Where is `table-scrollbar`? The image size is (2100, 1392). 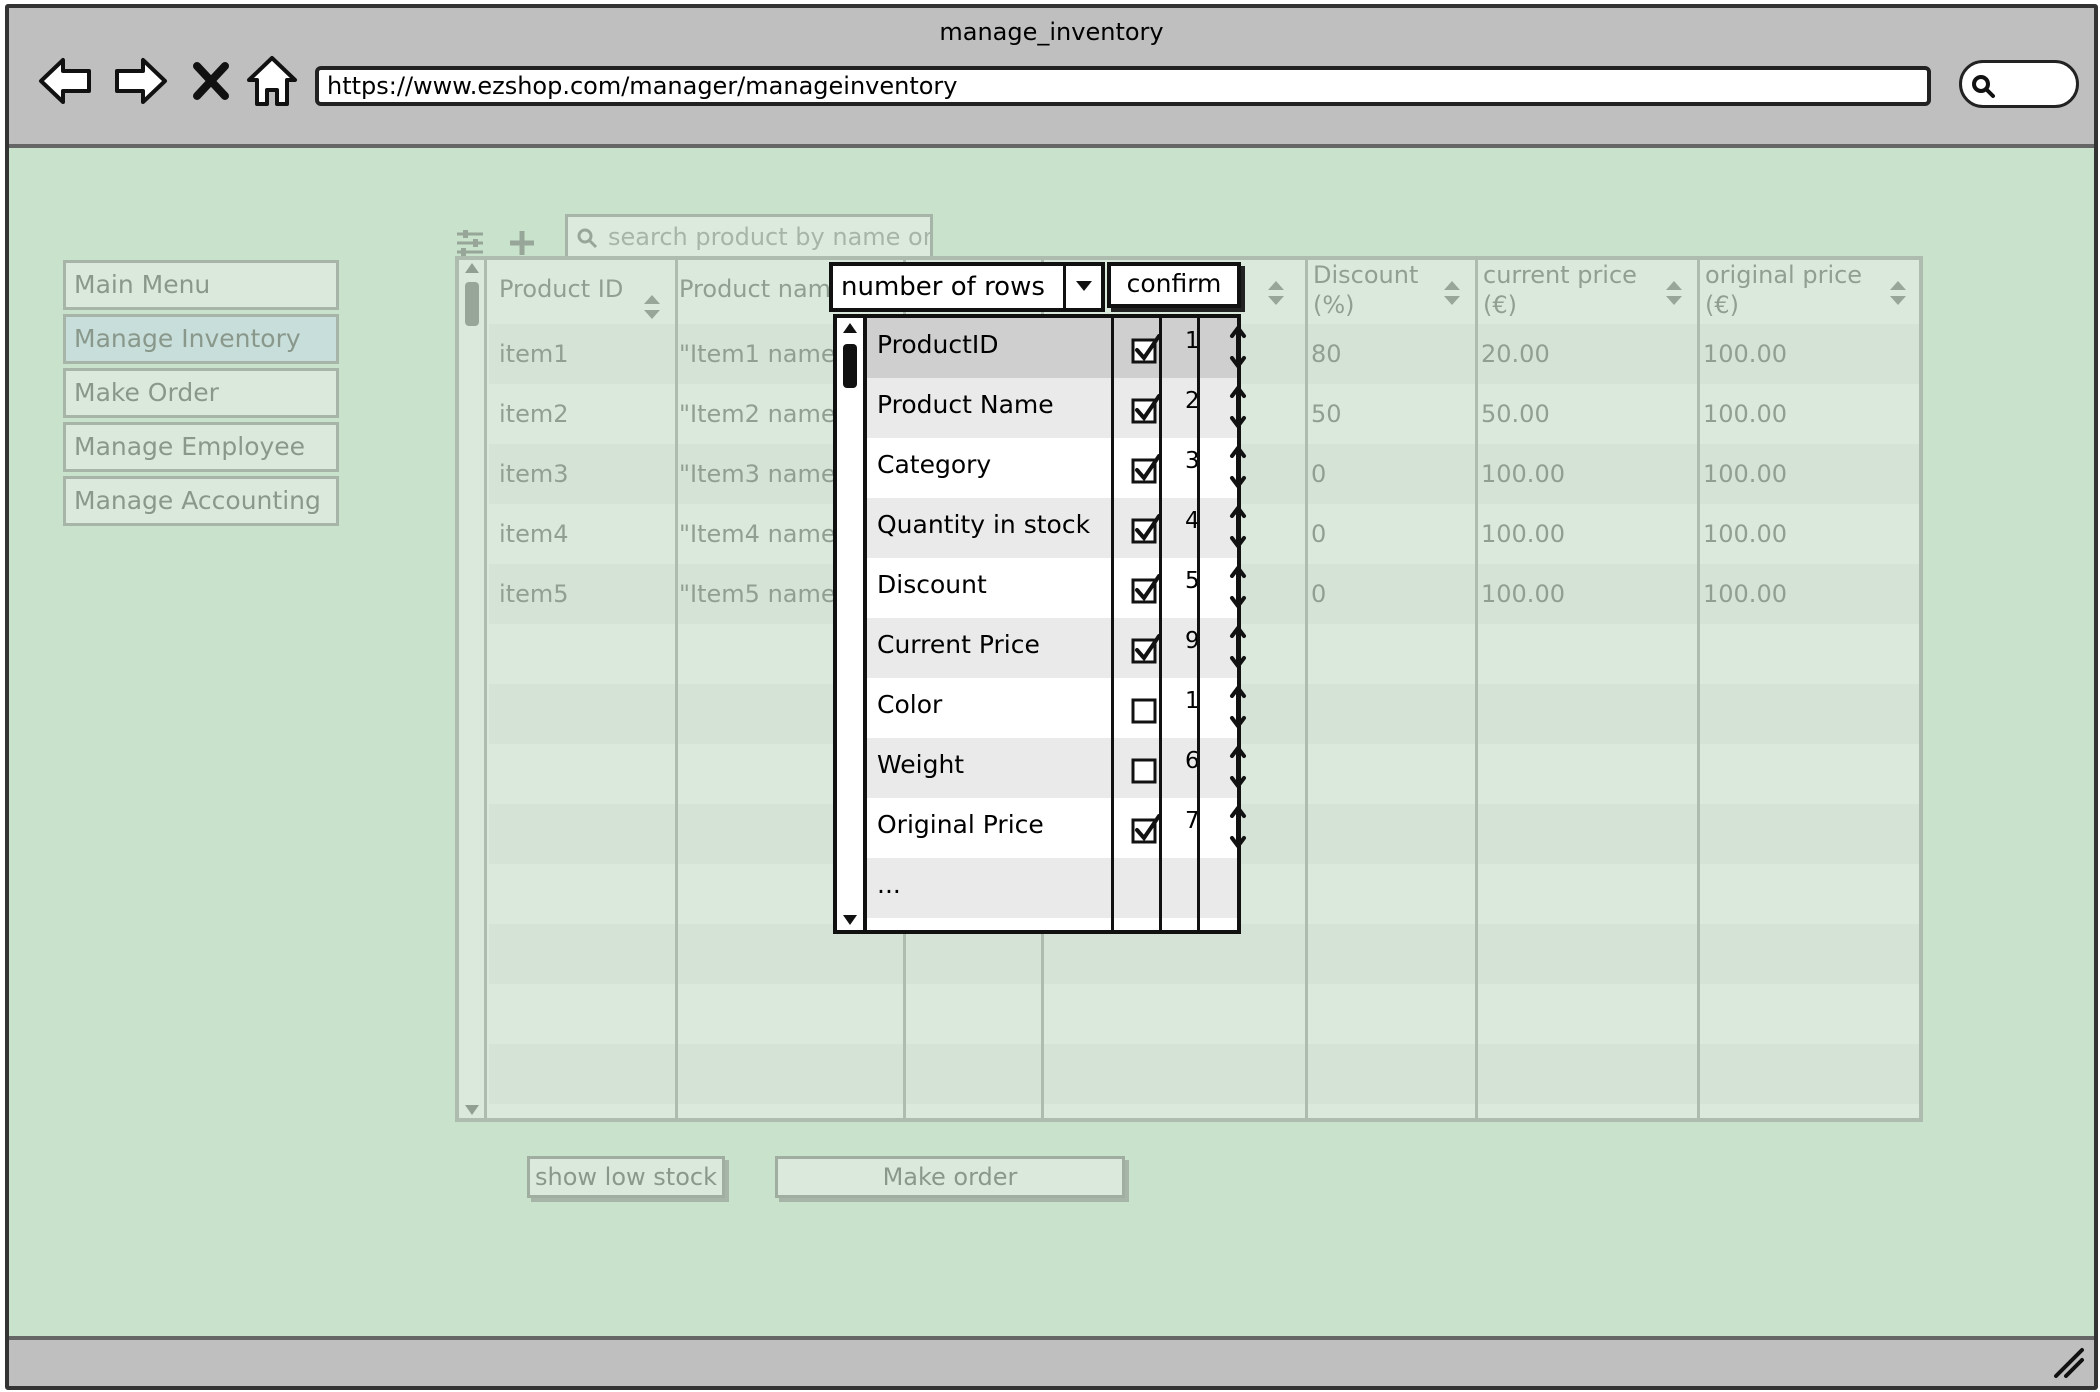 table-scrollbar is located at coordinates (473, 689).